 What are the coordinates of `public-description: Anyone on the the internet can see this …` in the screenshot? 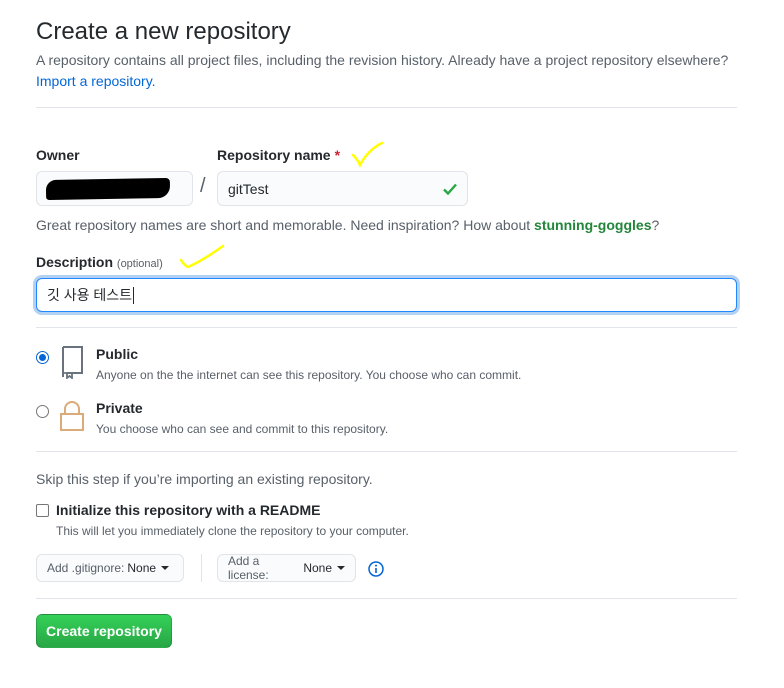 It's located at (309, 375).